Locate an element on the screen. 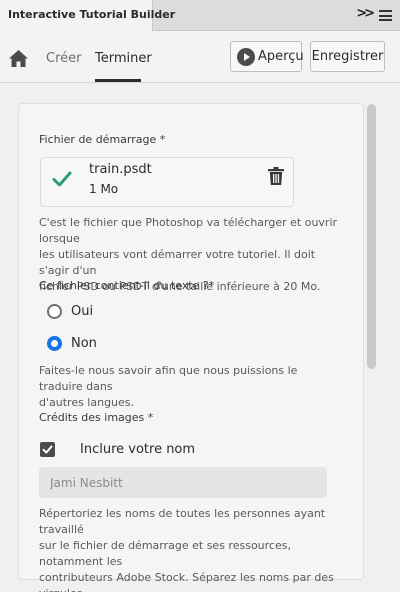 Image resolution: width=400 pixels, height=592 pixels. panel-title: Interactive Tutorial Builder is located at coordinates (92, 14).